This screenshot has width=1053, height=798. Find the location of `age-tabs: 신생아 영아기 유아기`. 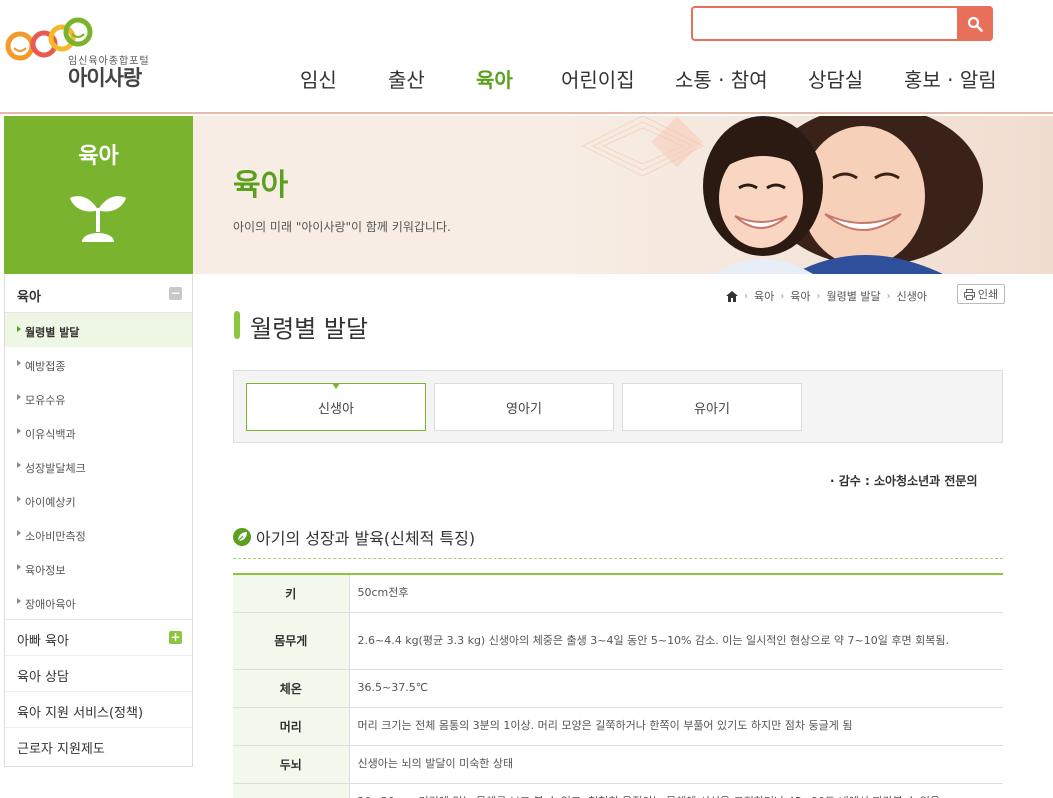

age-tabs: 신생아 영아기 유아기 is located at coordinates (618, 406).